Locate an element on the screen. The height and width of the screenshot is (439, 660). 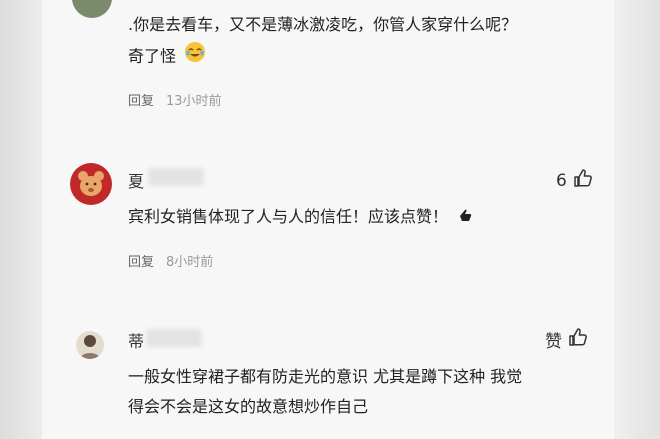
comment-1-text-line-2-label: 奇了怪 is located at coordinates (152, 56).